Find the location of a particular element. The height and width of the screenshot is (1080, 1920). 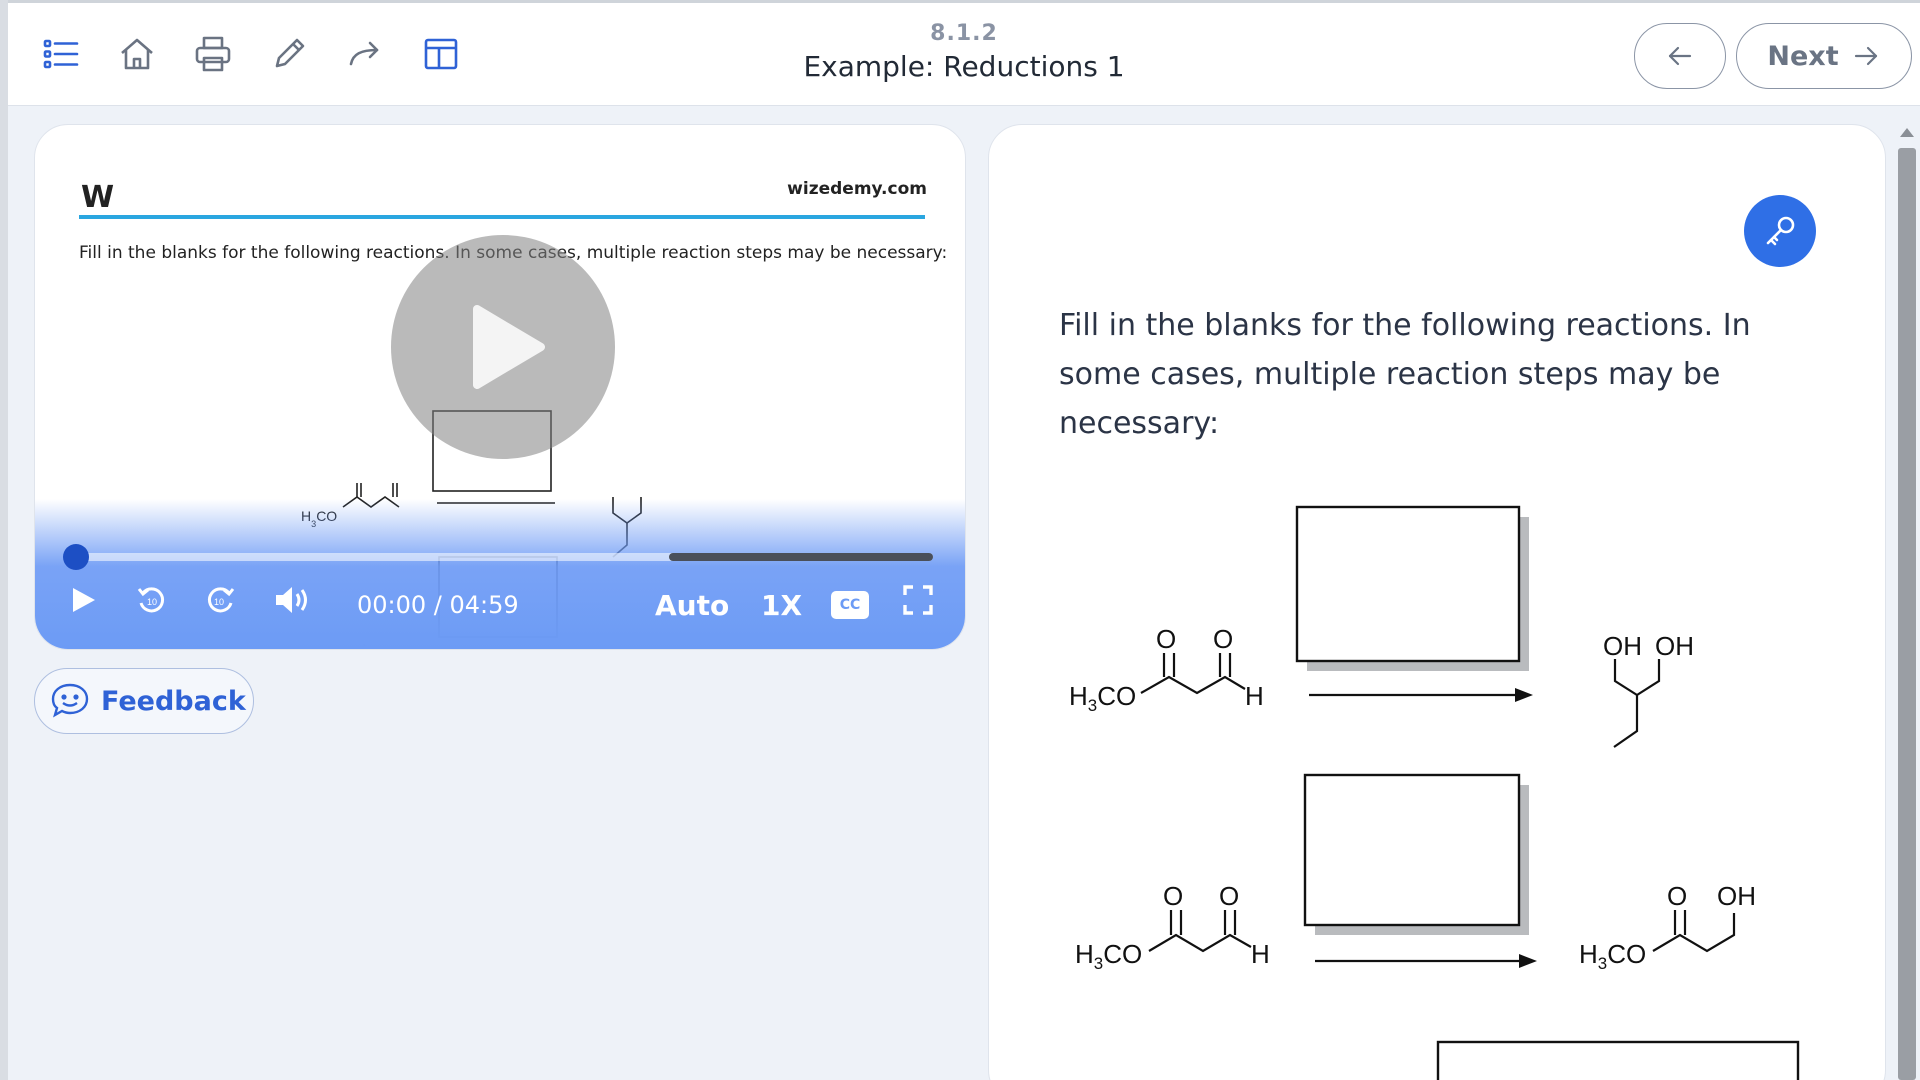

r2-answer-box is located at coordinates (1412, 850).